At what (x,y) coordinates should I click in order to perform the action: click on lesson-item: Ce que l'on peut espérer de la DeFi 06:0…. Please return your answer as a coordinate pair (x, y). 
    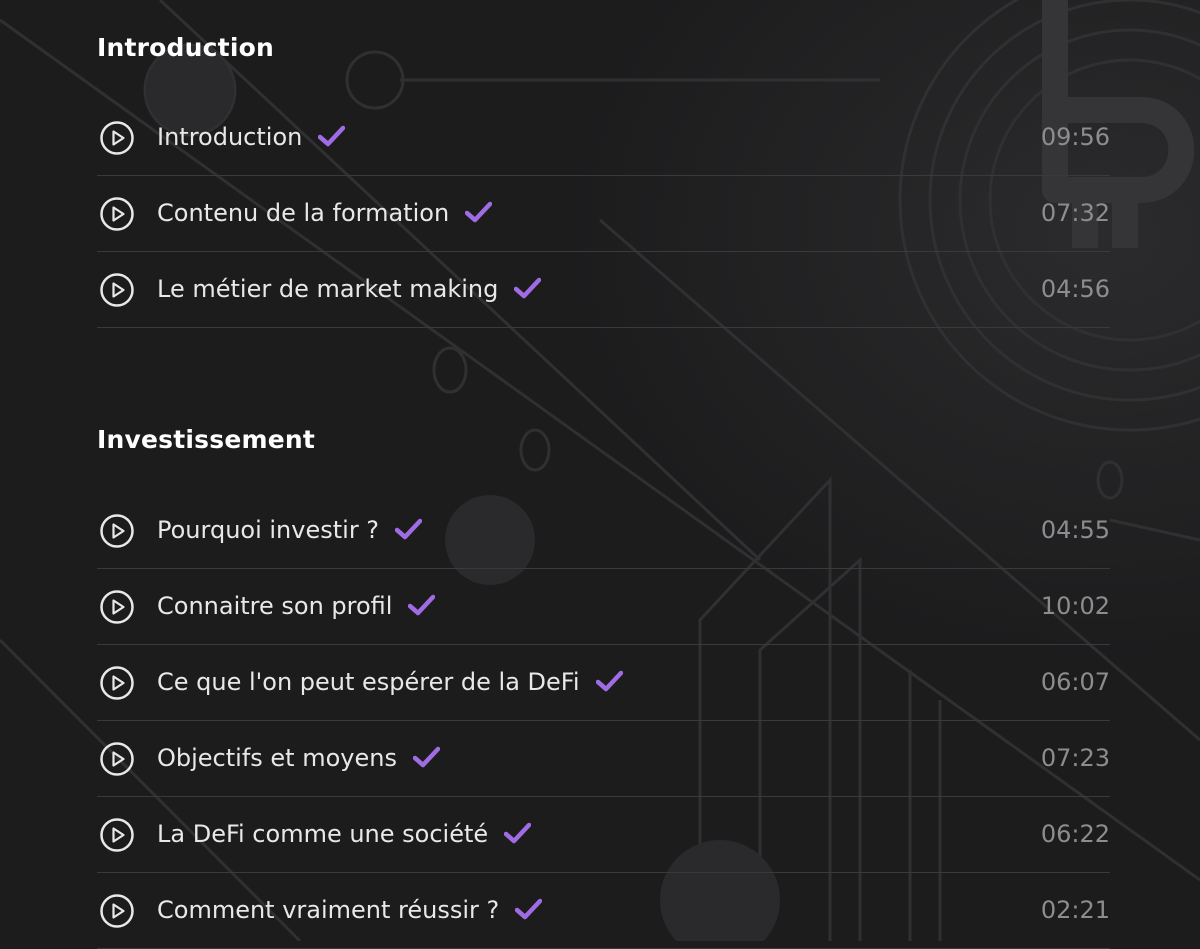
    Looking at the image, I should click on (603, 683).